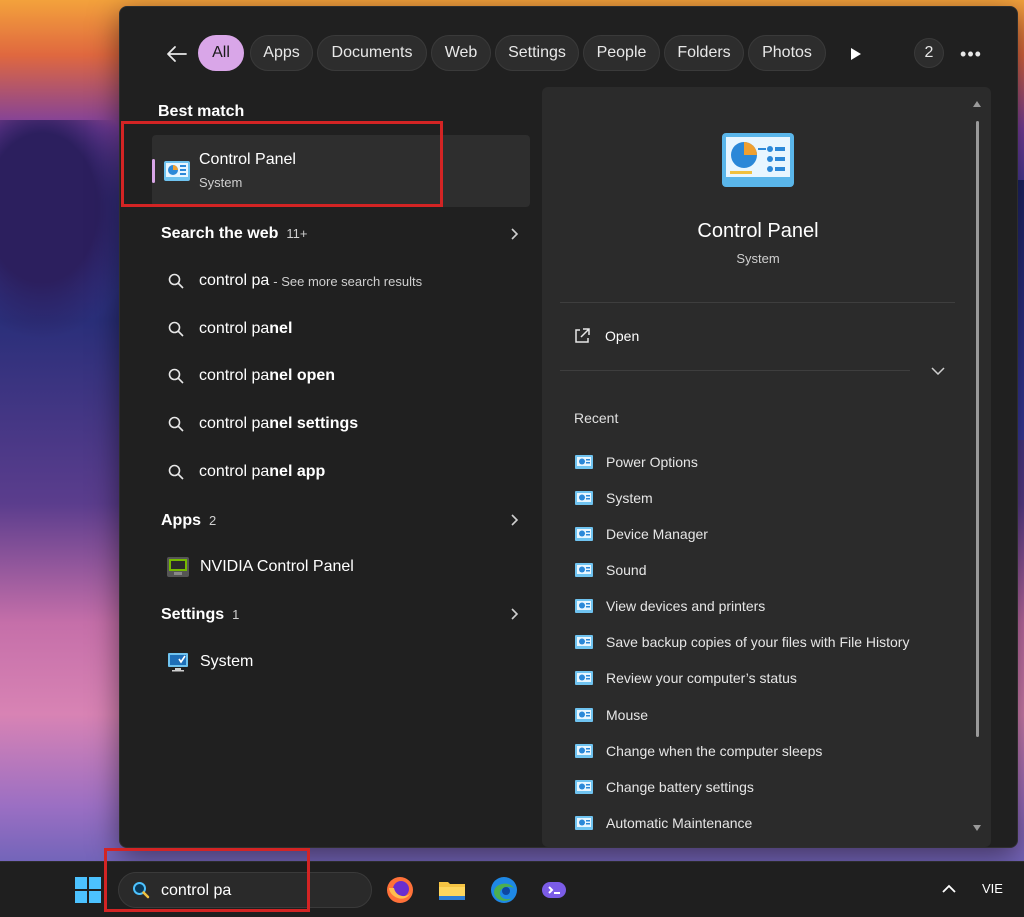 The width and height of the screenshot is (1024, 917). I want to click on recent-item: System, so click(613, 498).